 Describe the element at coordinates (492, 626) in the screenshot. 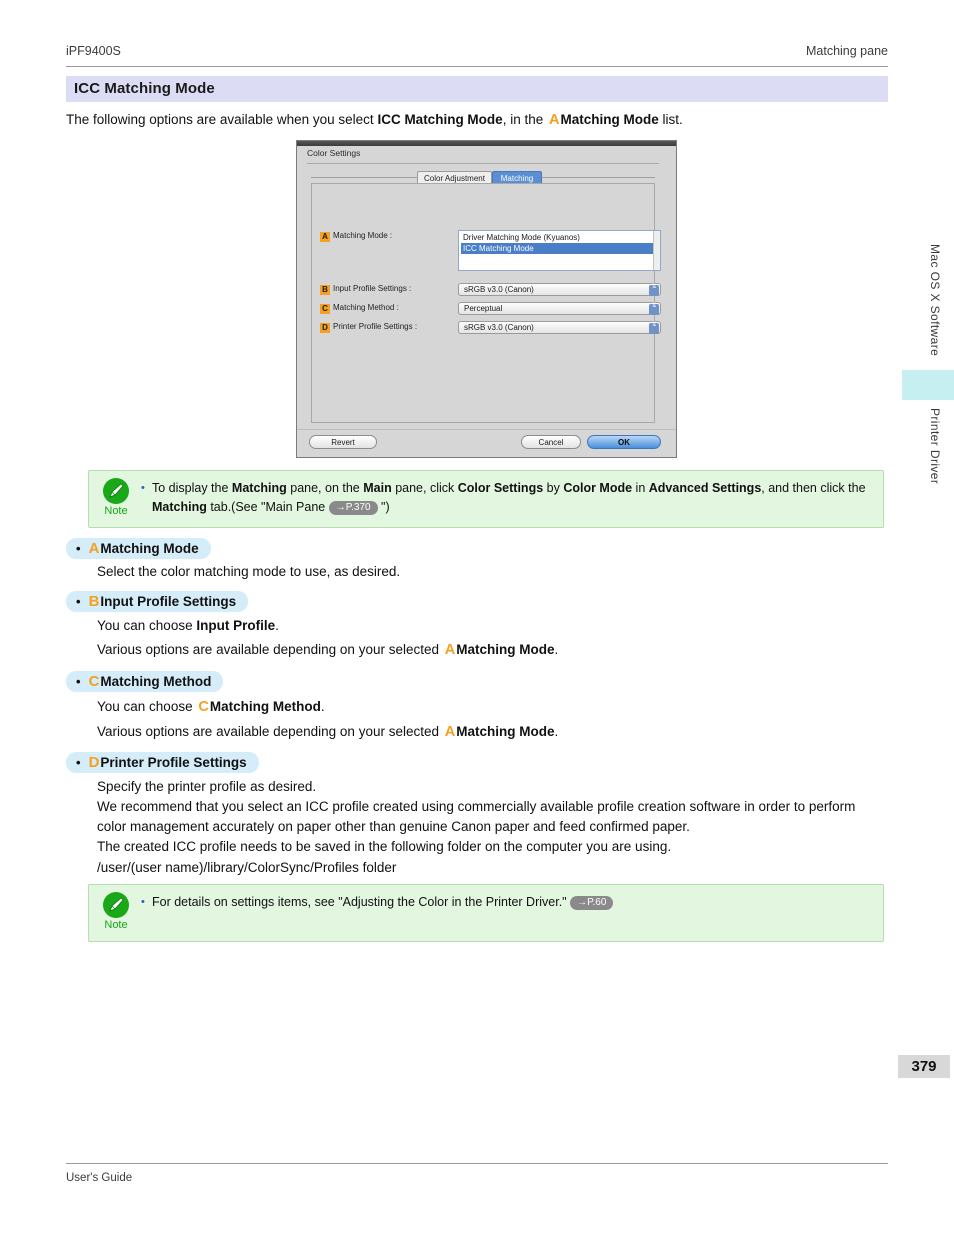

I see `section-b-paragraph-1: You can choose Input Profile.` at that location.